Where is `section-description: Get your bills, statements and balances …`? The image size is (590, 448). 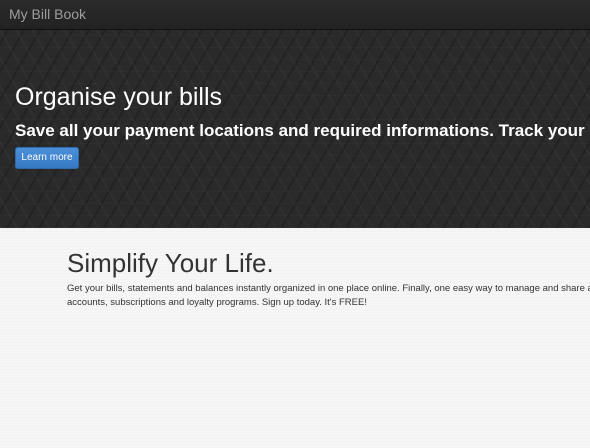 section-description: Get your bills, statements and balances … is located at coordinates (328, 296).